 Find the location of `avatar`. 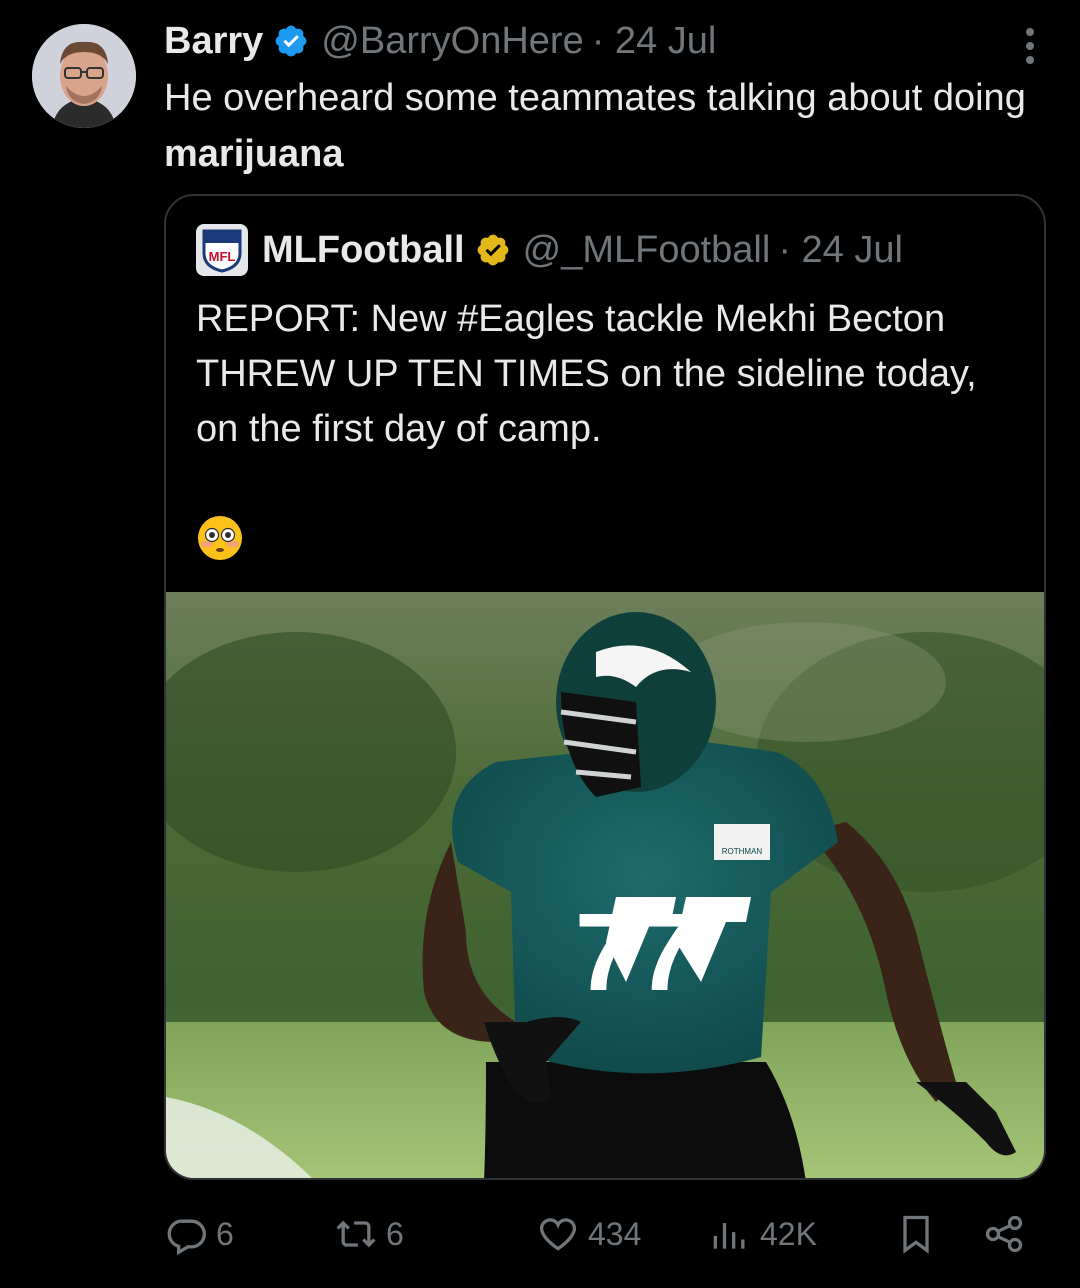

avatar is located at coordinates (84, 76).